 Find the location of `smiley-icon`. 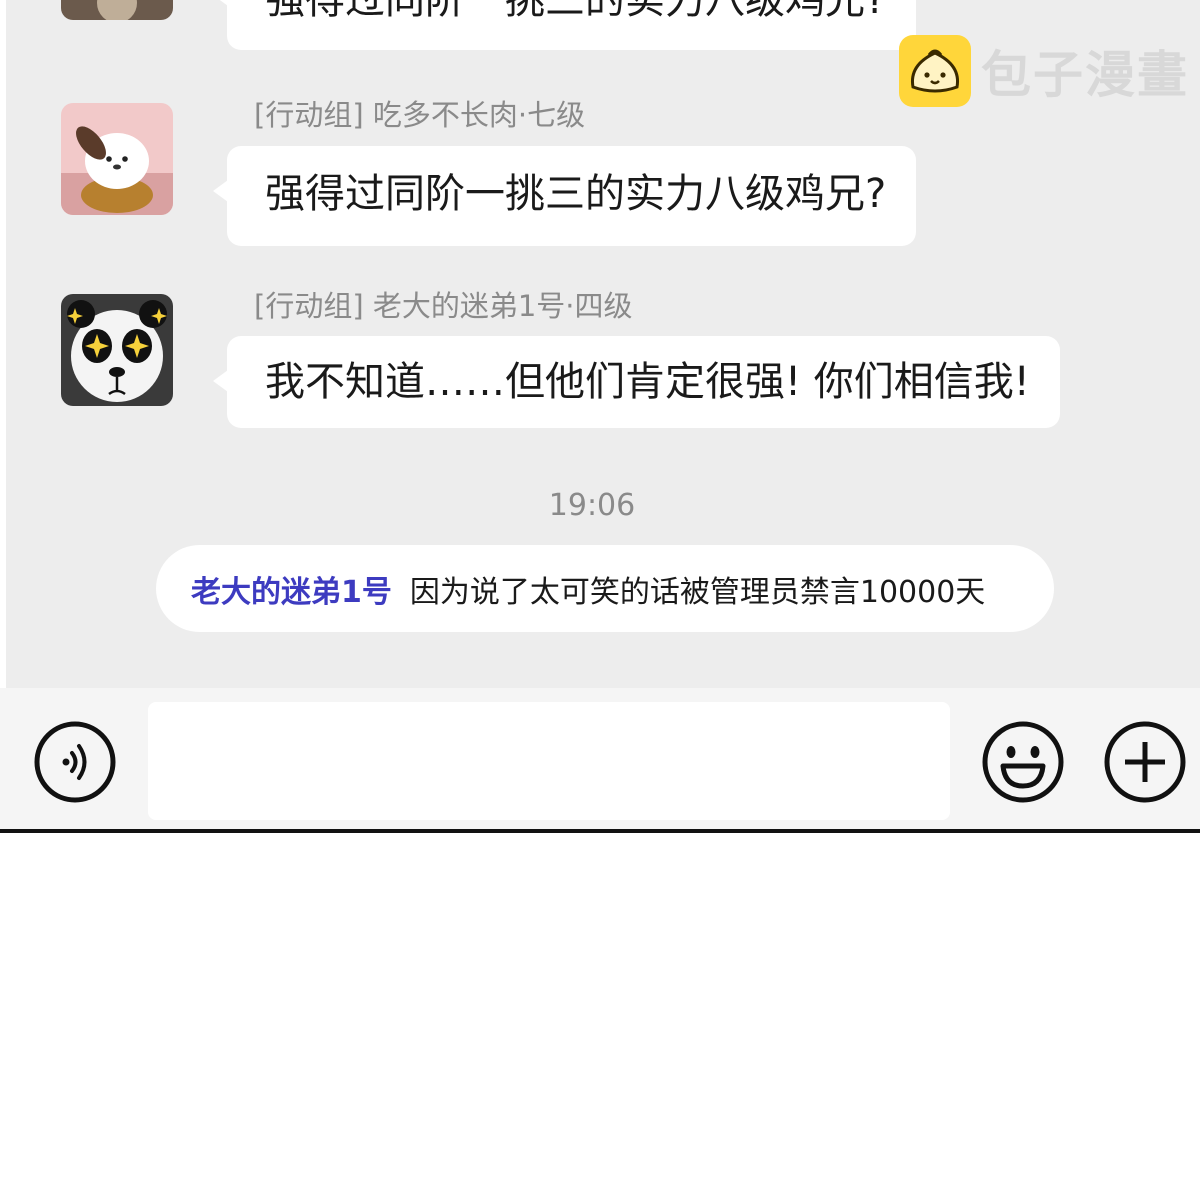

smiley-icon is located at coordinates (1023, 762).